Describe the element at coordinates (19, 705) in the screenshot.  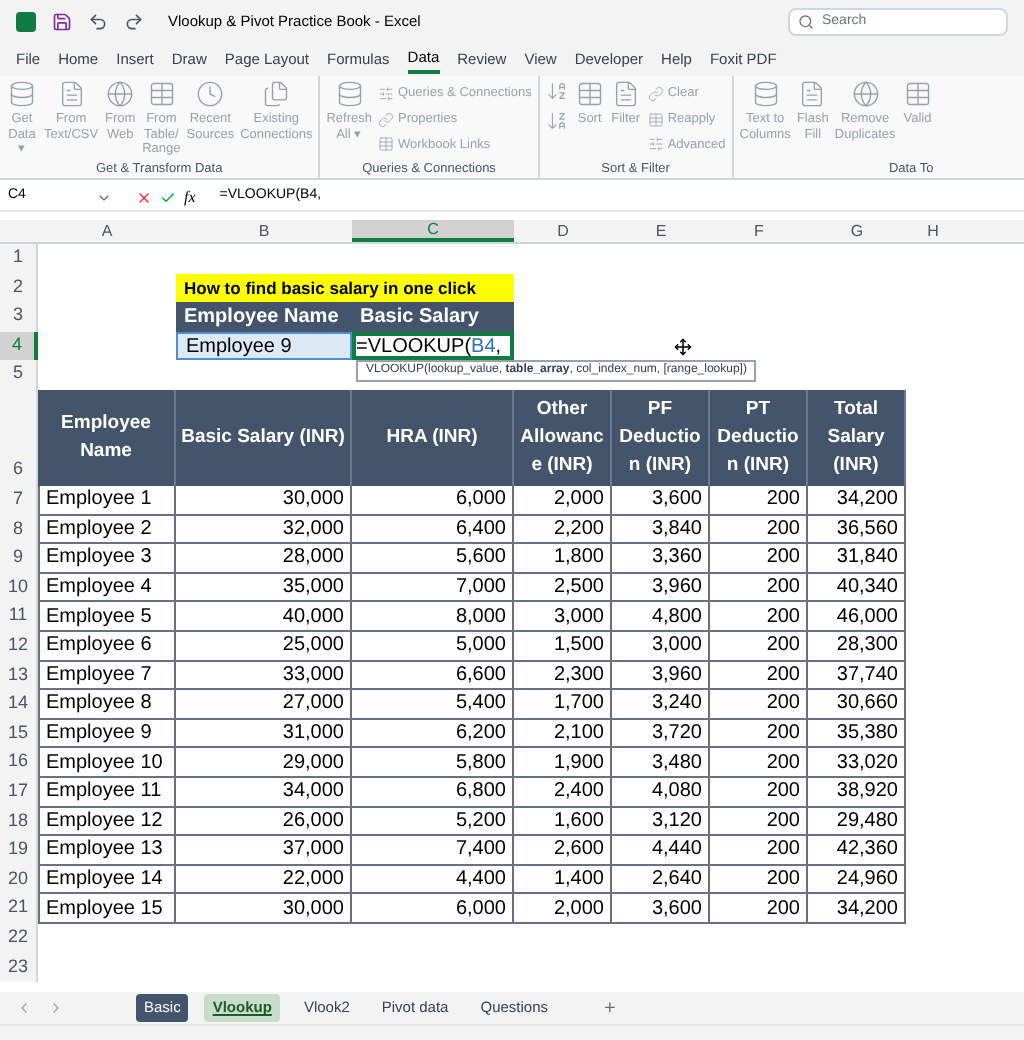
I see `row-header: 14` at that location.